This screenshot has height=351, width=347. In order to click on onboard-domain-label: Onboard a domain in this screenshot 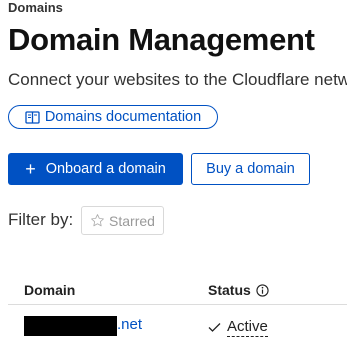, I will do `click(105, 169)`.